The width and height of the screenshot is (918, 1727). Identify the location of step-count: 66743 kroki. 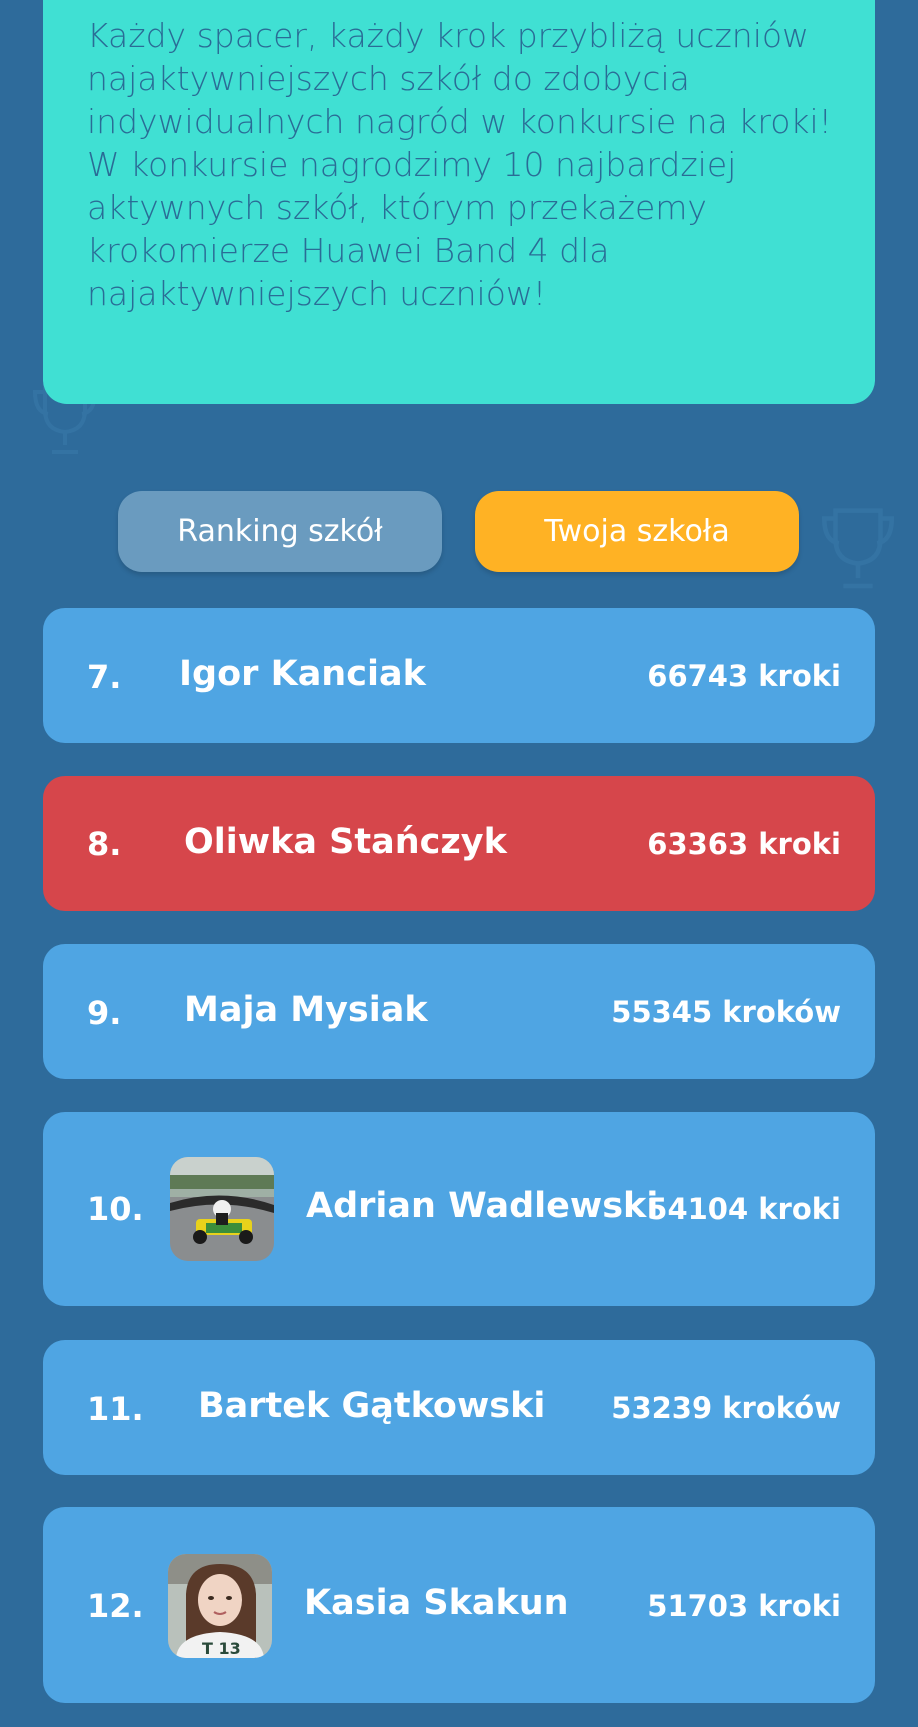
(744, 676).